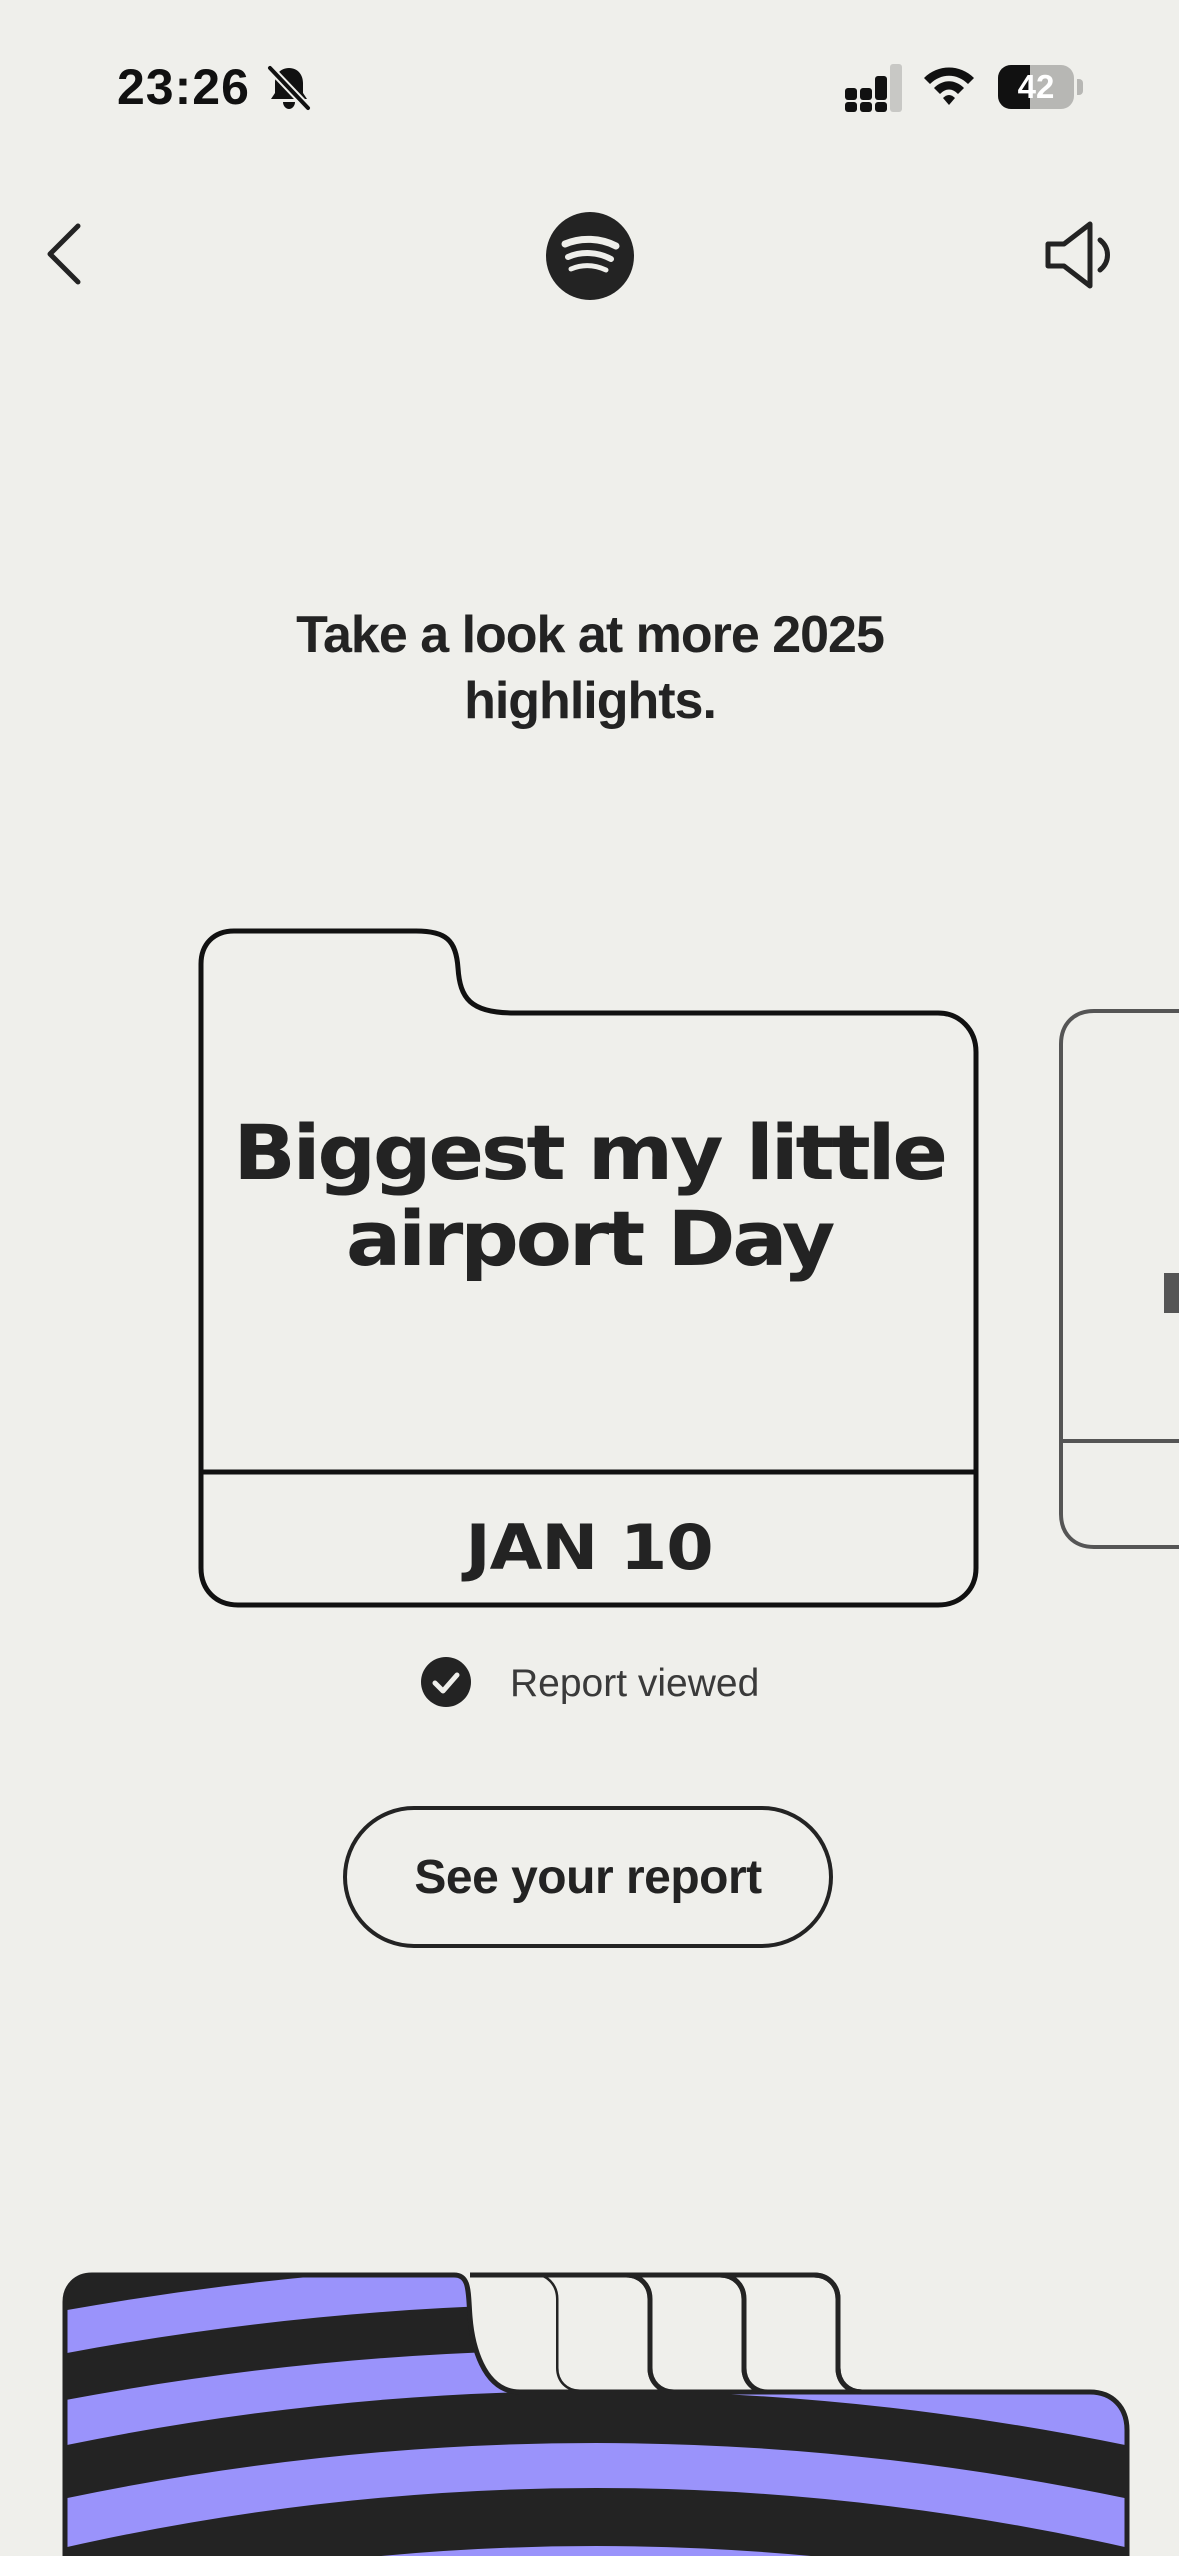  Describe the element at coordinates (590, 668) in the screenshot. I see `page-heading: Take a look at more 2025 highlights.` at that location.